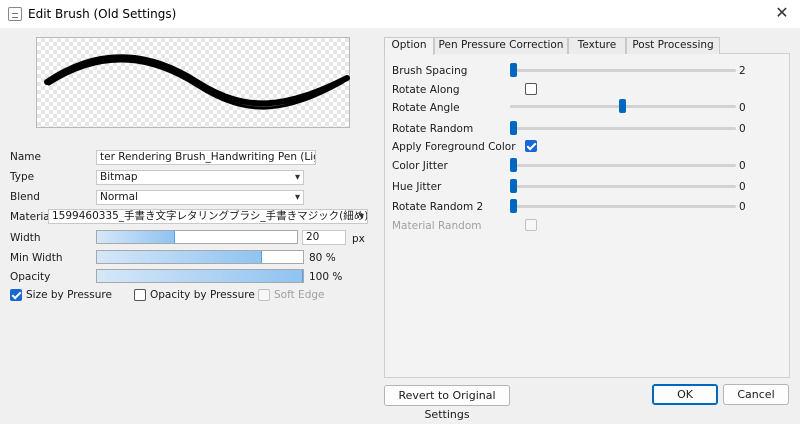 This screenshot has height=424, width=800. Describe the element at coordinates (742, 129) in the screenshot. I see `rotate-random-value: 0` at that location.